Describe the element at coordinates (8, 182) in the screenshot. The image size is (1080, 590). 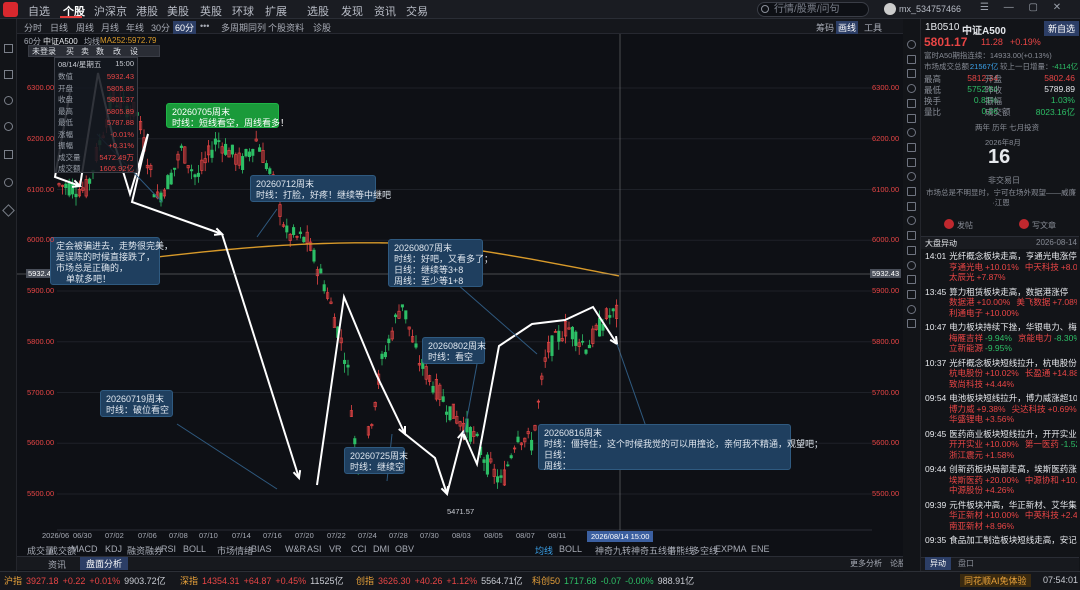
I see `compass-icon` at that location.